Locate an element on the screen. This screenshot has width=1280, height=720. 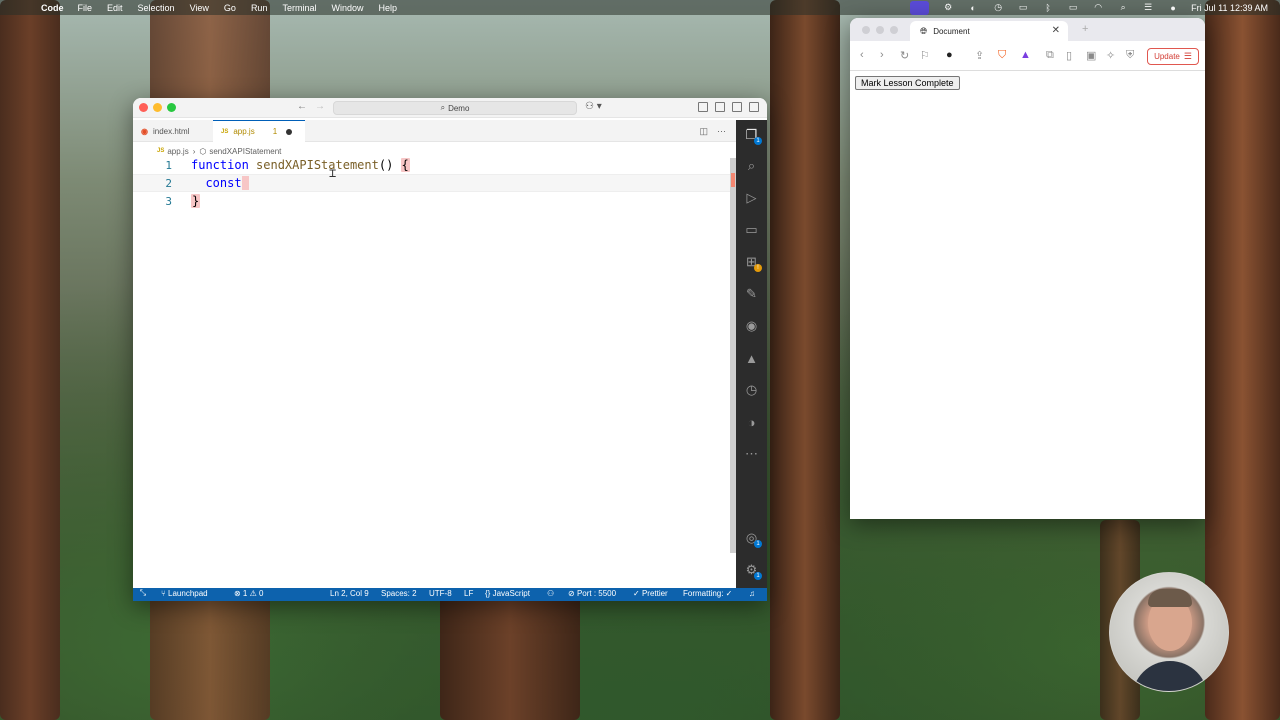
toggle-secondary-sidebar-icon is located at coordinates (754, 107).